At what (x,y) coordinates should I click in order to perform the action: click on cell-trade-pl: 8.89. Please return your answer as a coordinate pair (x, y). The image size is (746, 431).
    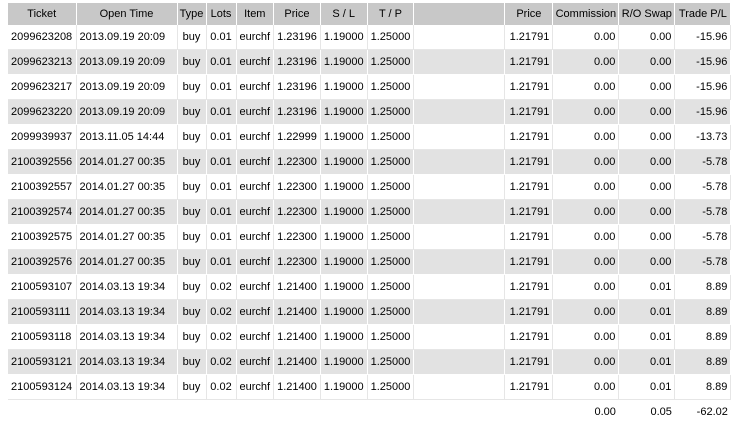
    Looking at the image, I should click on (703, 287).